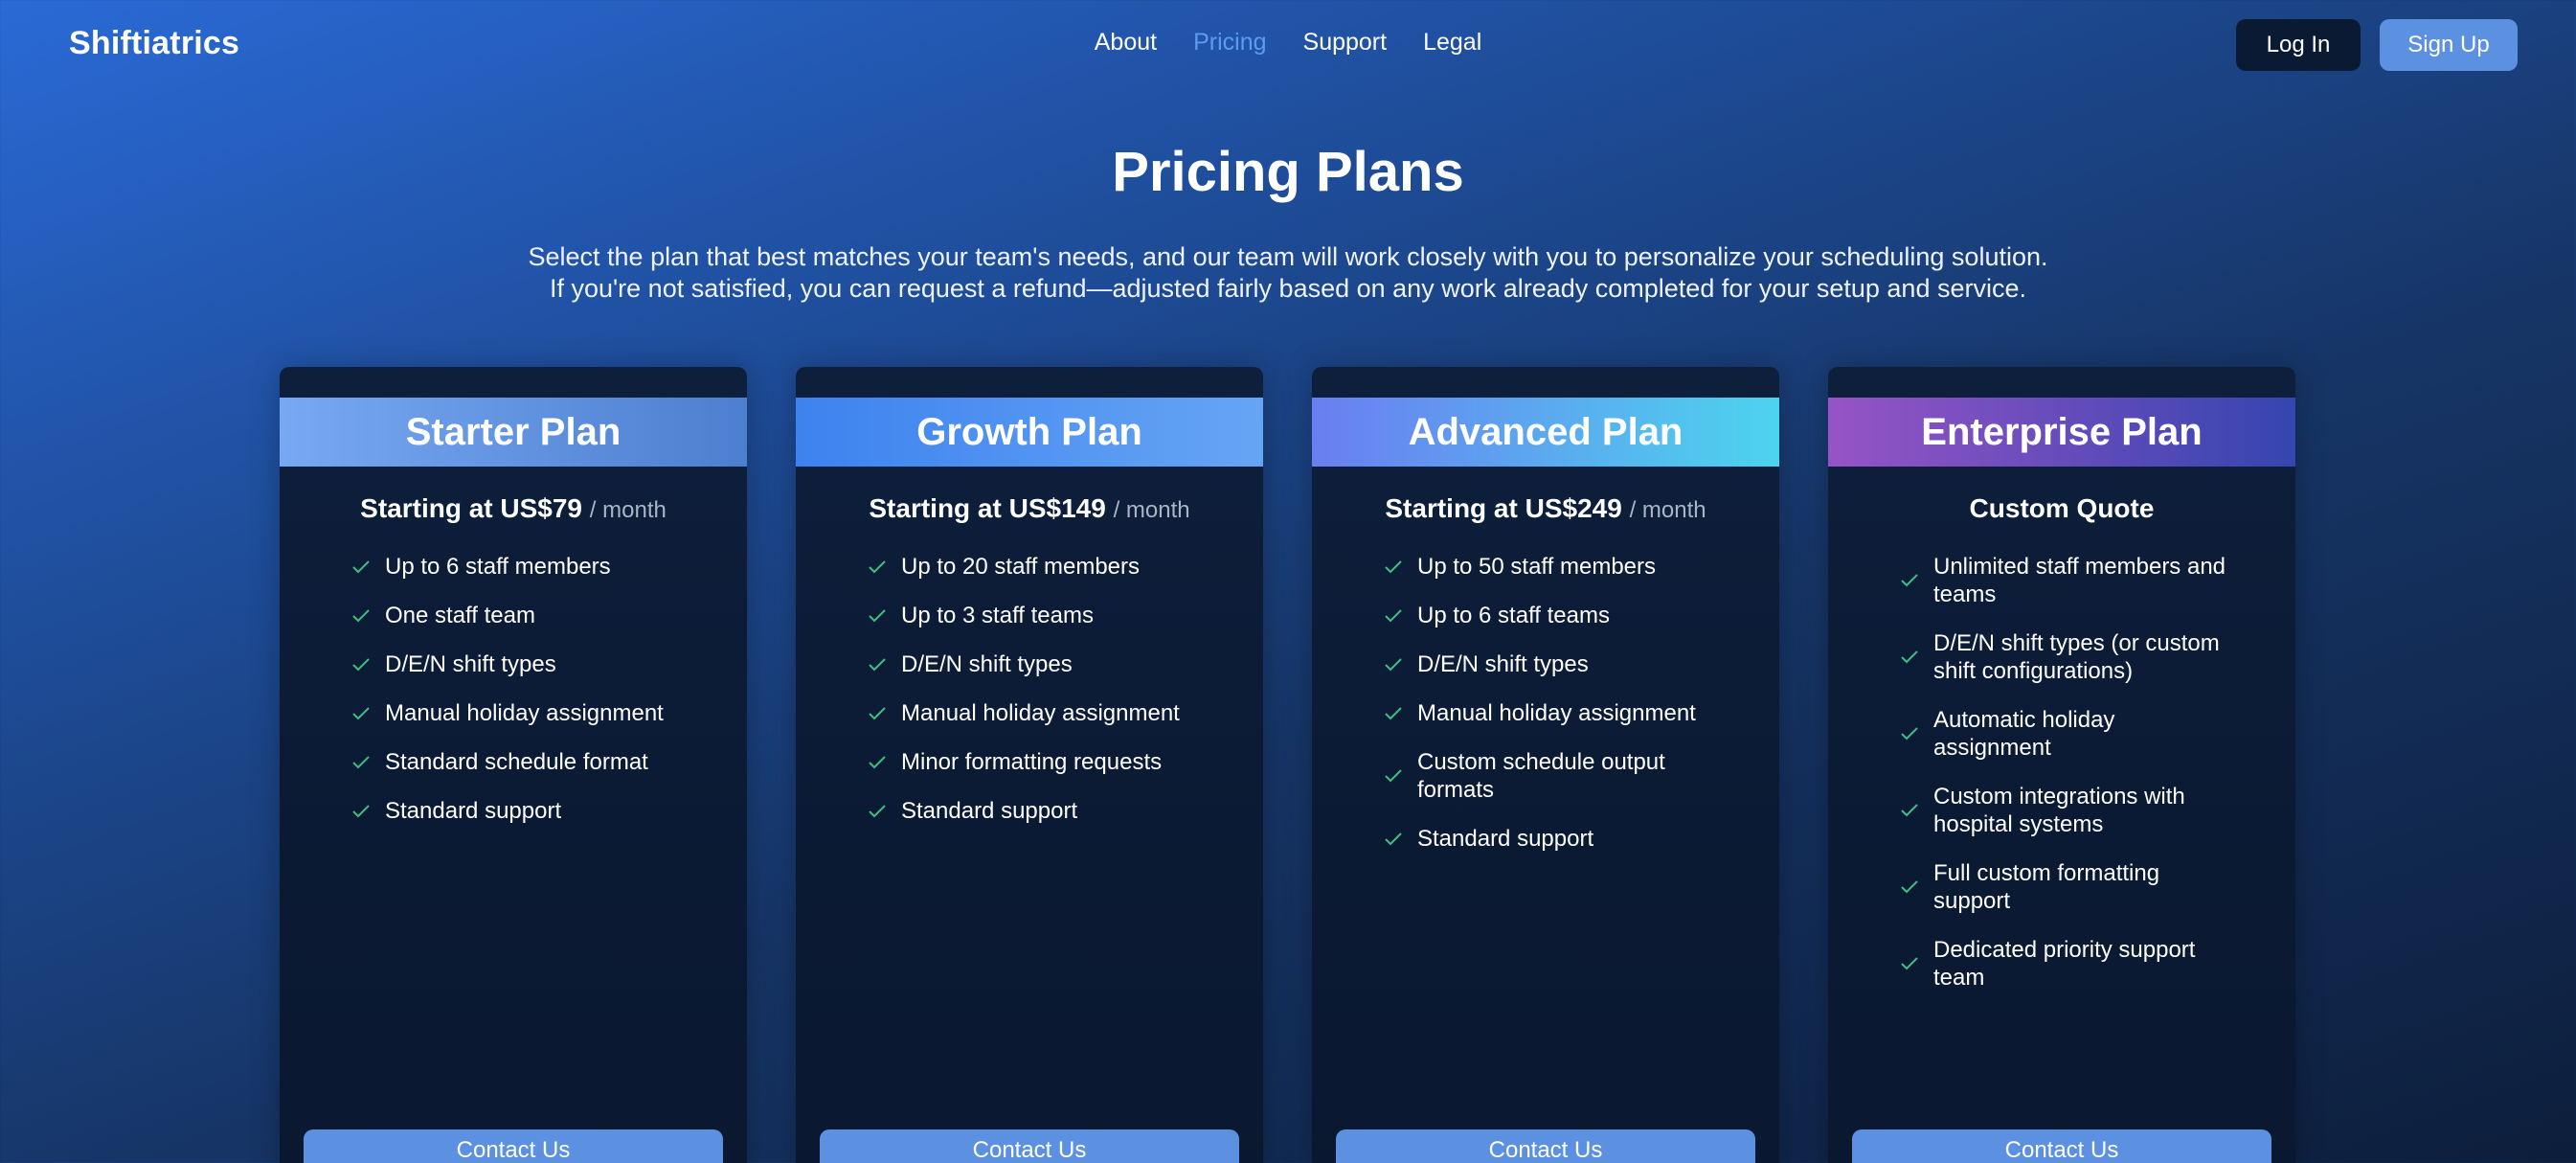 The height and width of the screenshot is (1163, 2576). I want to click on price-amount: Starting at US$149, so click(987, 508).